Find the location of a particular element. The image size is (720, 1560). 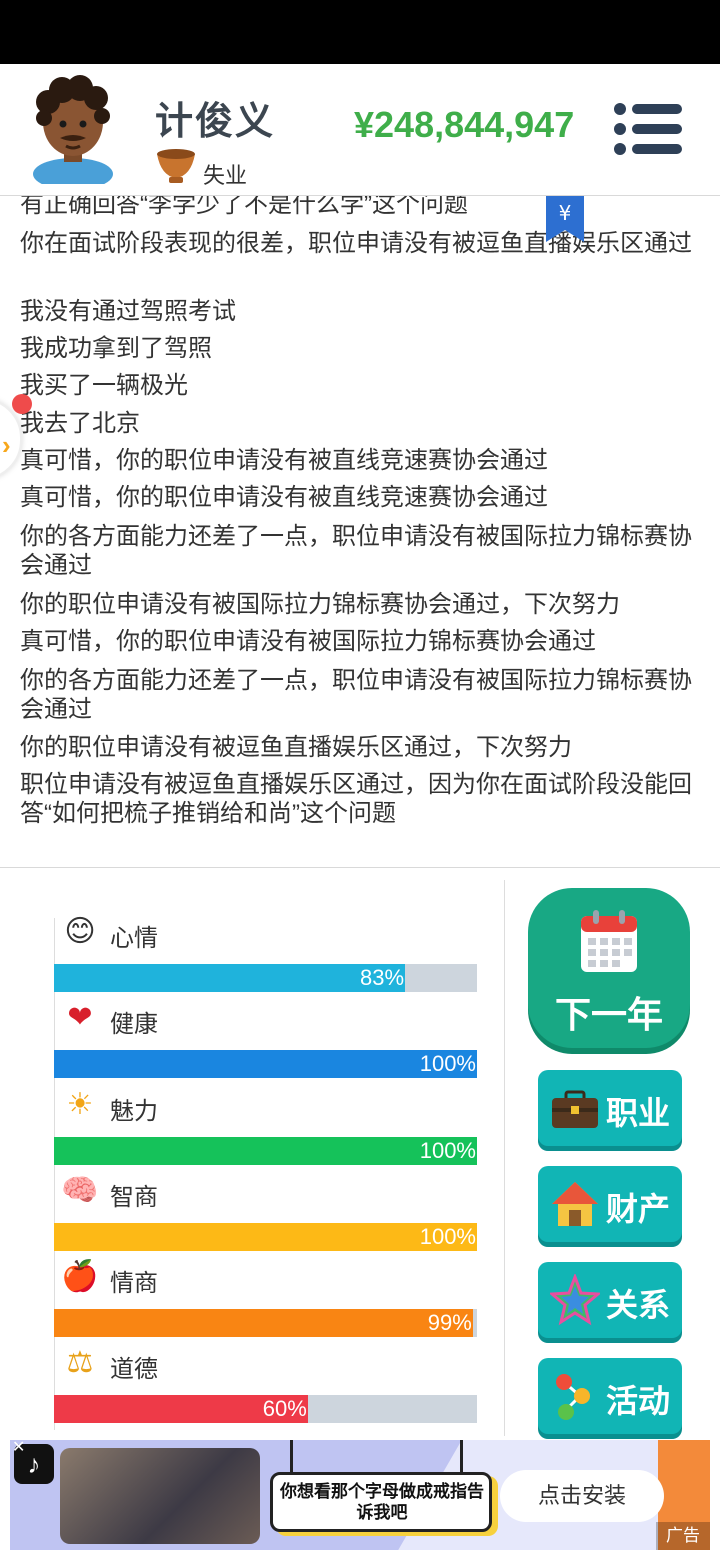

relations-button: 关系 is located at coordinates (610, 1300).